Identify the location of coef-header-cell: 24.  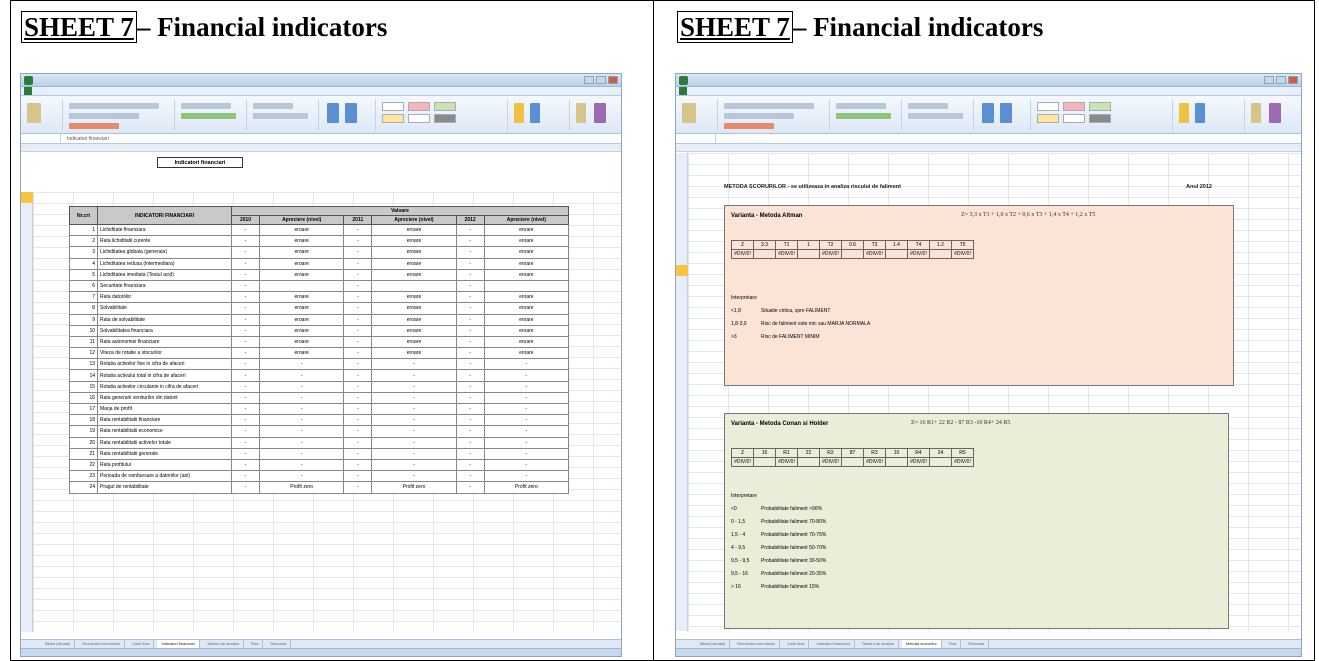
(940, 453).